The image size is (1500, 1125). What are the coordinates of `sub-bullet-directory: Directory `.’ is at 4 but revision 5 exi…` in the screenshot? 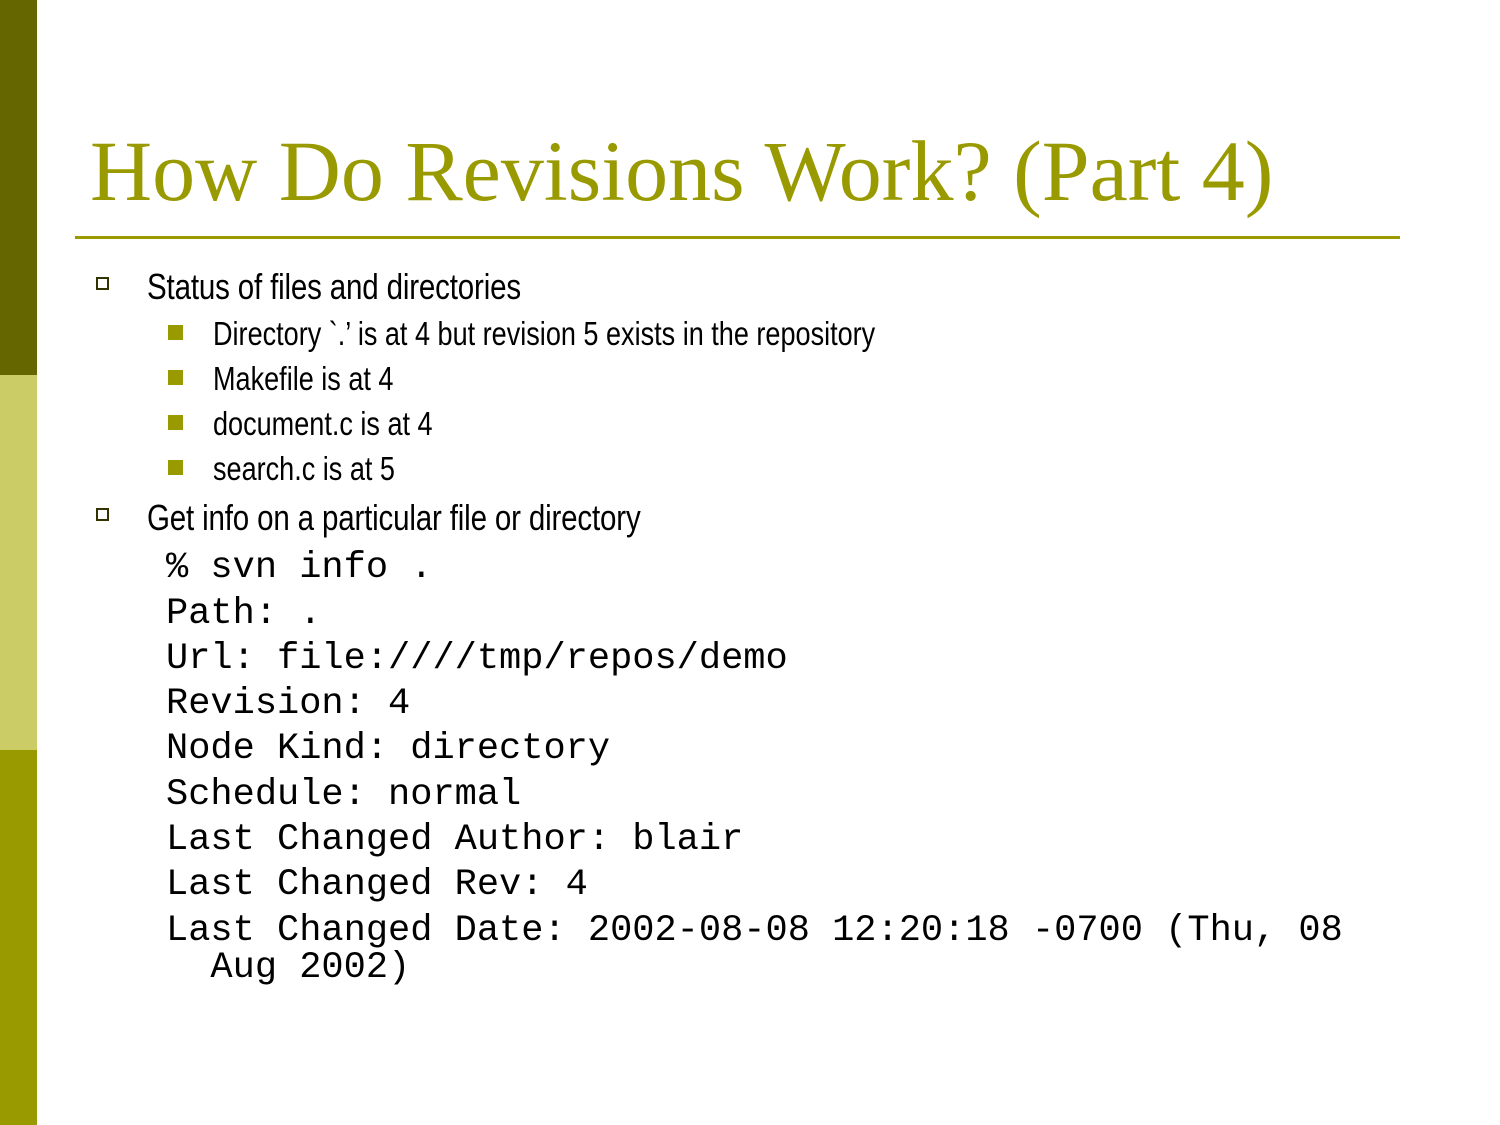 It's located at (544, 333).